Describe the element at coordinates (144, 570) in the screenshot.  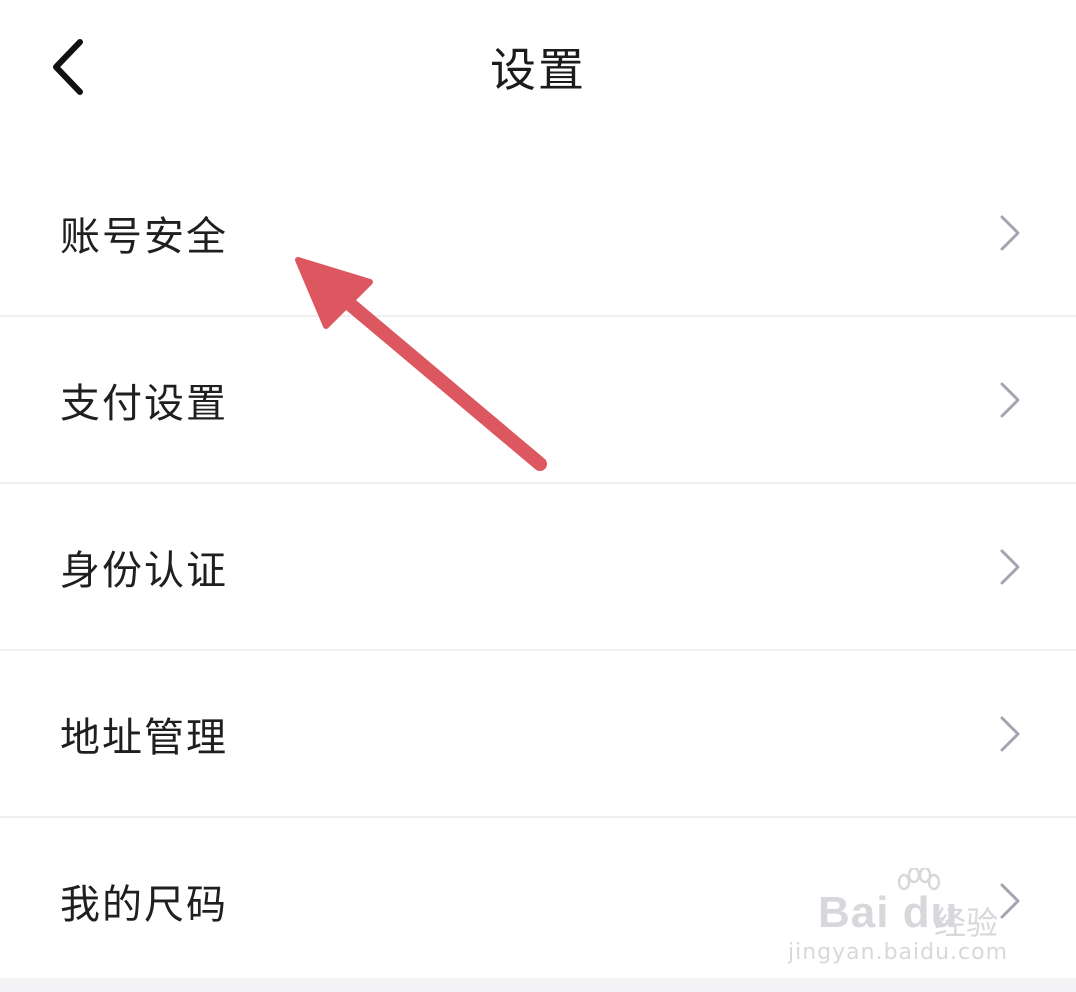
I see `settings-item-label: 身份认证` at that location.